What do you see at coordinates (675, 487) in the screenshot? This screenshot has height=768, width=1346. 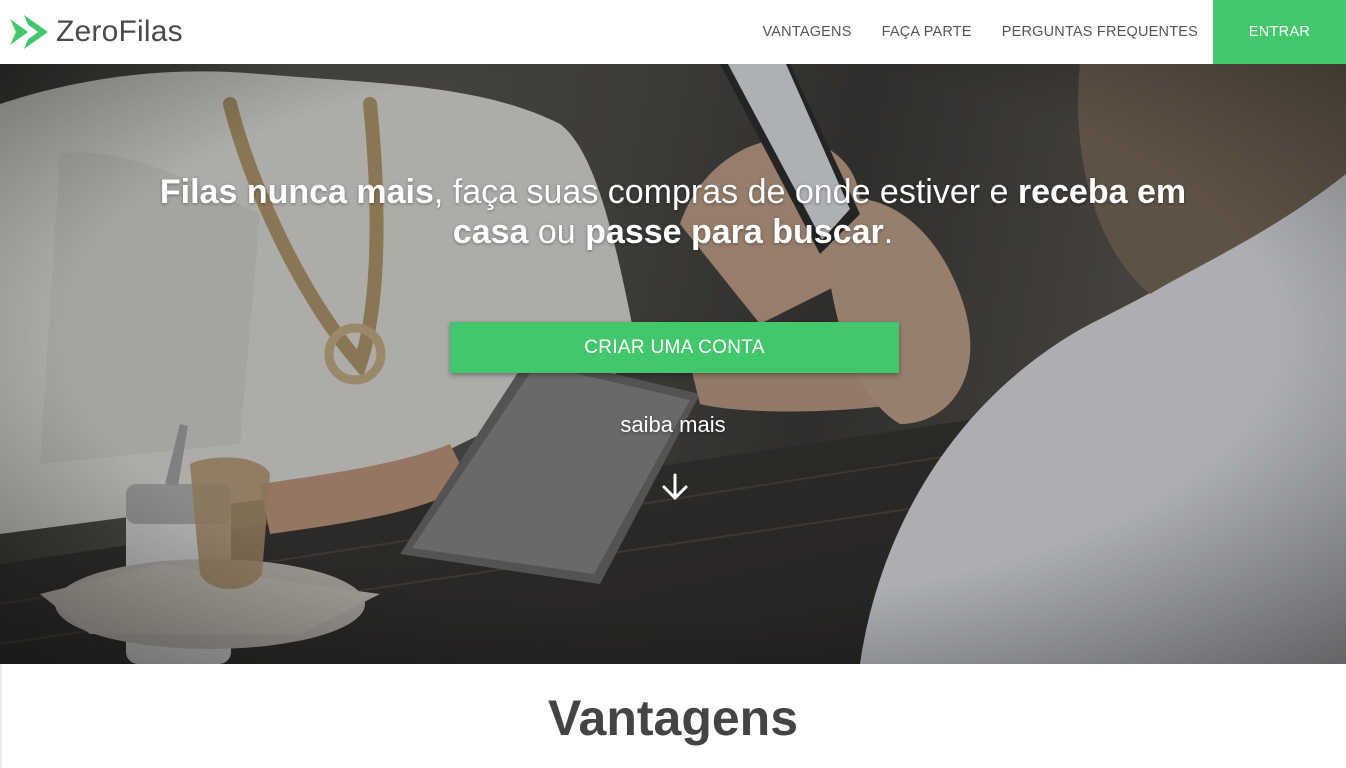 I see `arrow-down-icon` at bounding box center [675, 487].